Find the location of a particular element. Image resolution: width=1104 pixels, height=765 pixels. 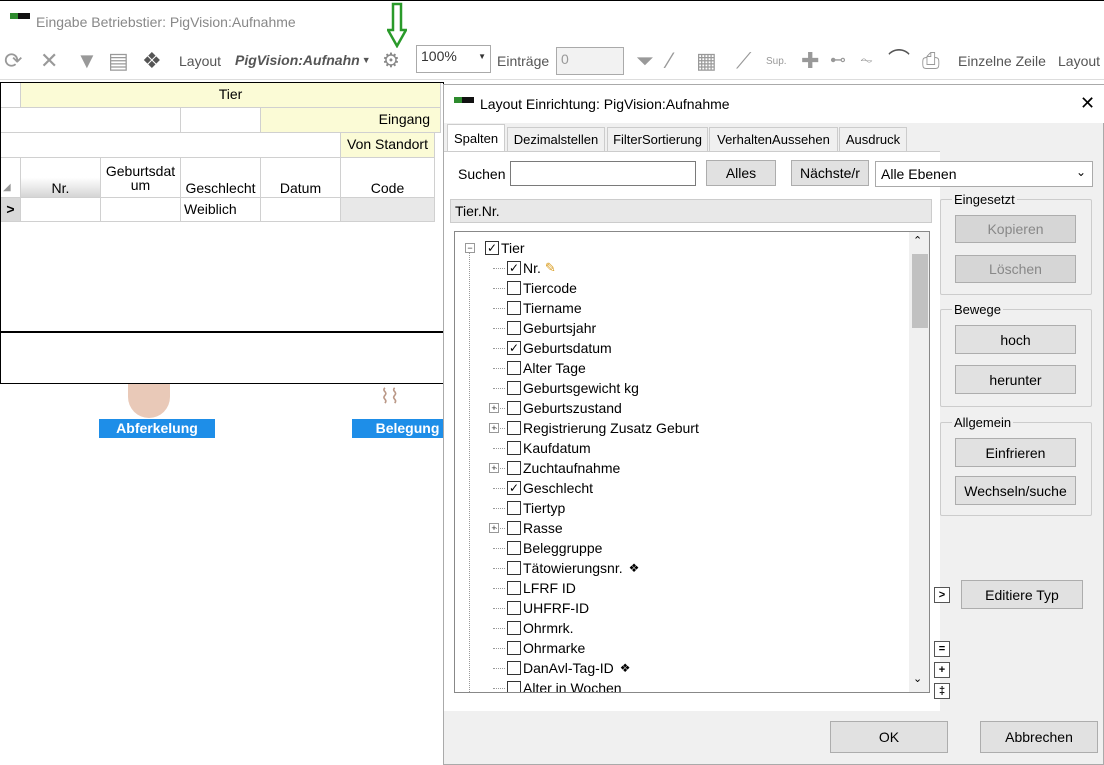

tree-item: Tiercode is located at coordinates (542, 288).